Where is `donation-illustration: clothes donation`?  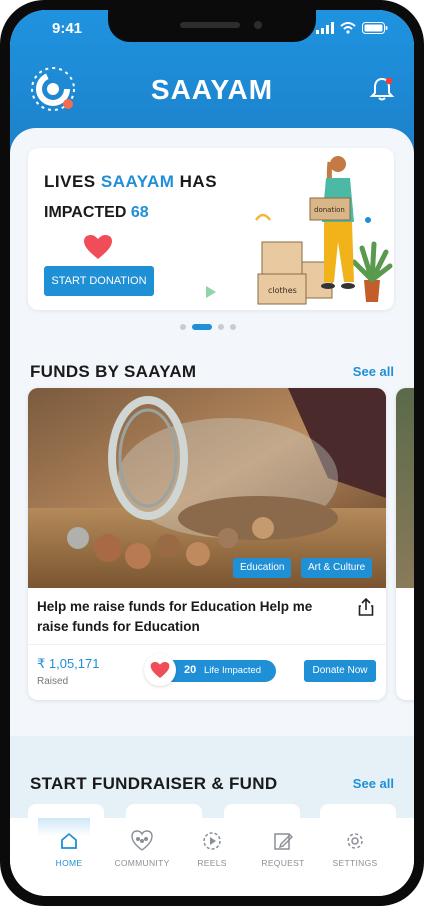 donation-illustration: clothes donation is located at coordinates (325, 230).